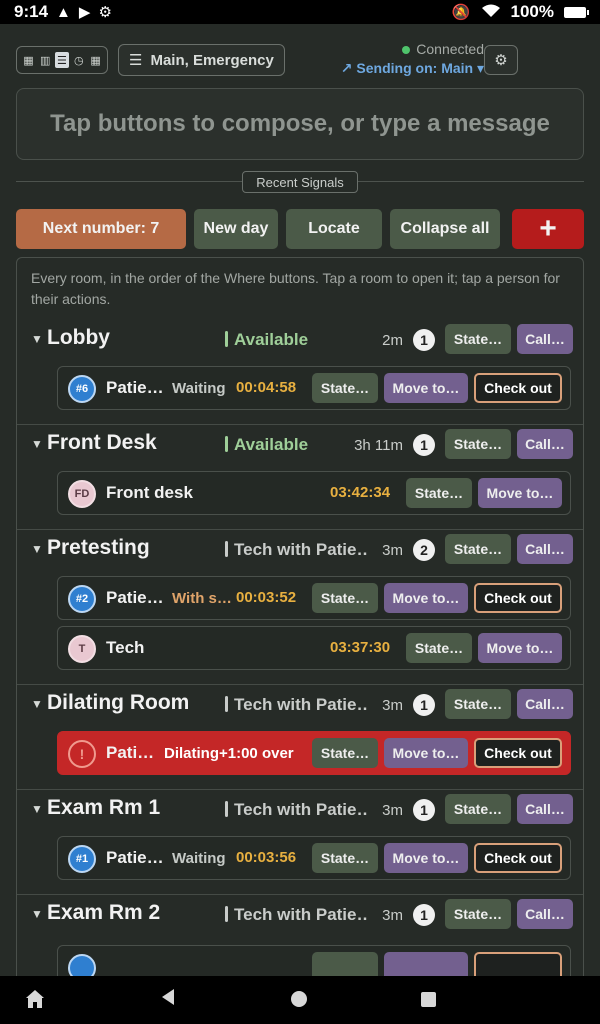 The width and height of the screenshot is (600, 1024). I want to click on view-switcher: ▦ ▥ ☰ ◷ ▦, so click(62, 60).